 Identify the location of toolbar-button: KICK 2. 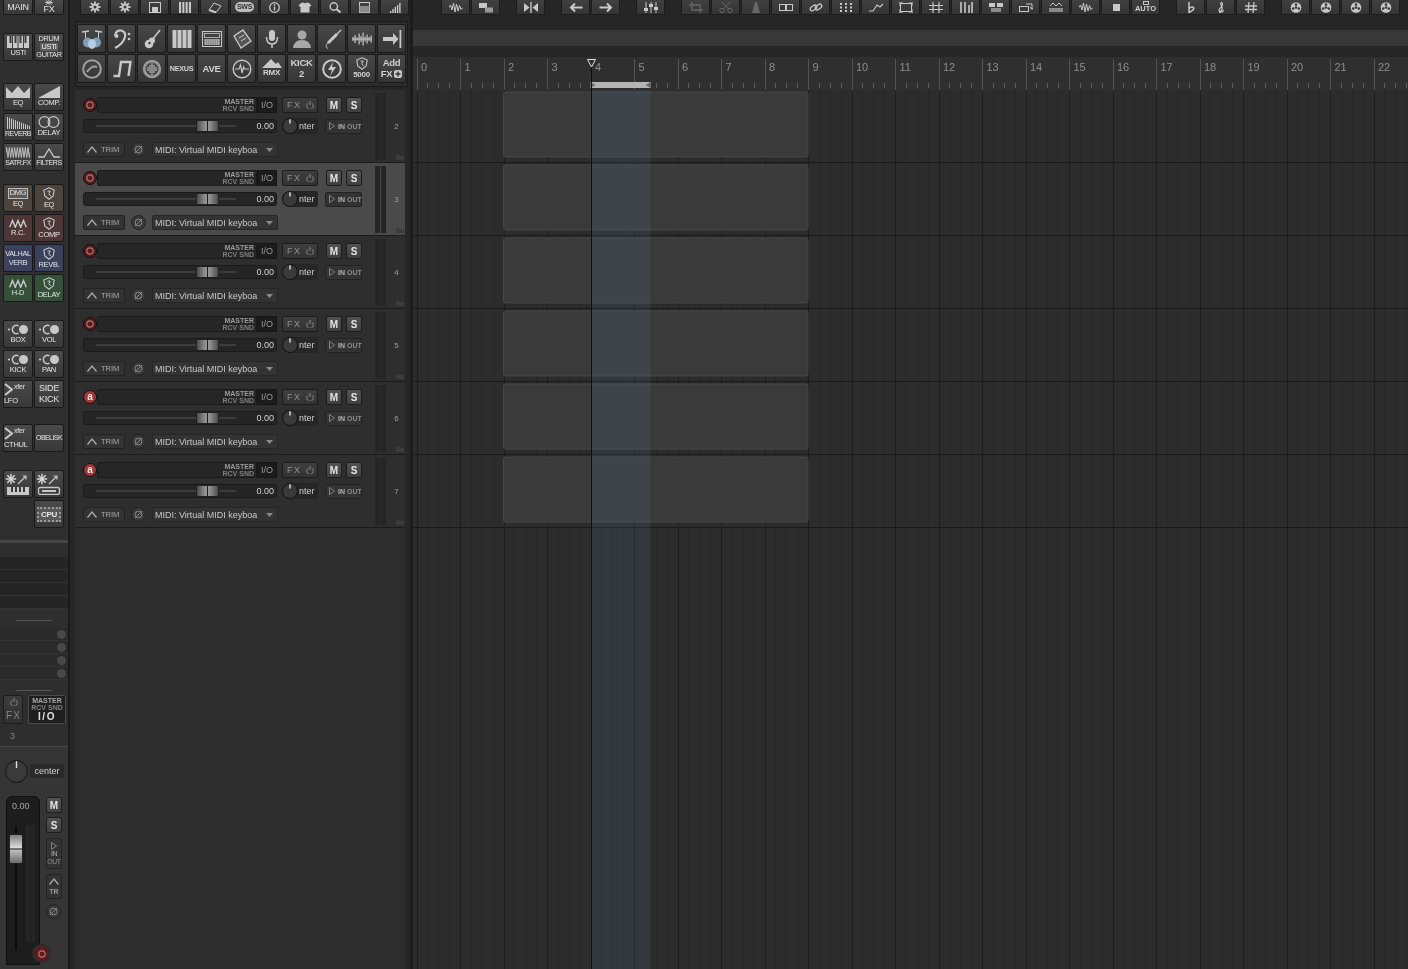
(301, 68).